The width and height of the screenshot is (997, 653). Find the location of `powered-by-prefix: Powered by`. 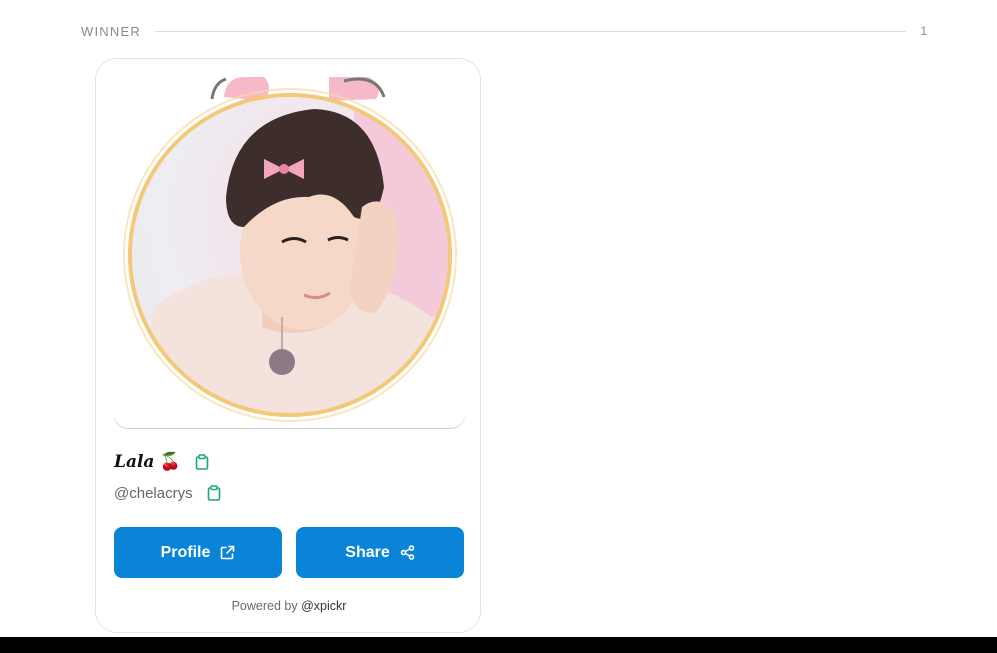

powered-by-prefix: Powered by is located at coordinates (264, 606).